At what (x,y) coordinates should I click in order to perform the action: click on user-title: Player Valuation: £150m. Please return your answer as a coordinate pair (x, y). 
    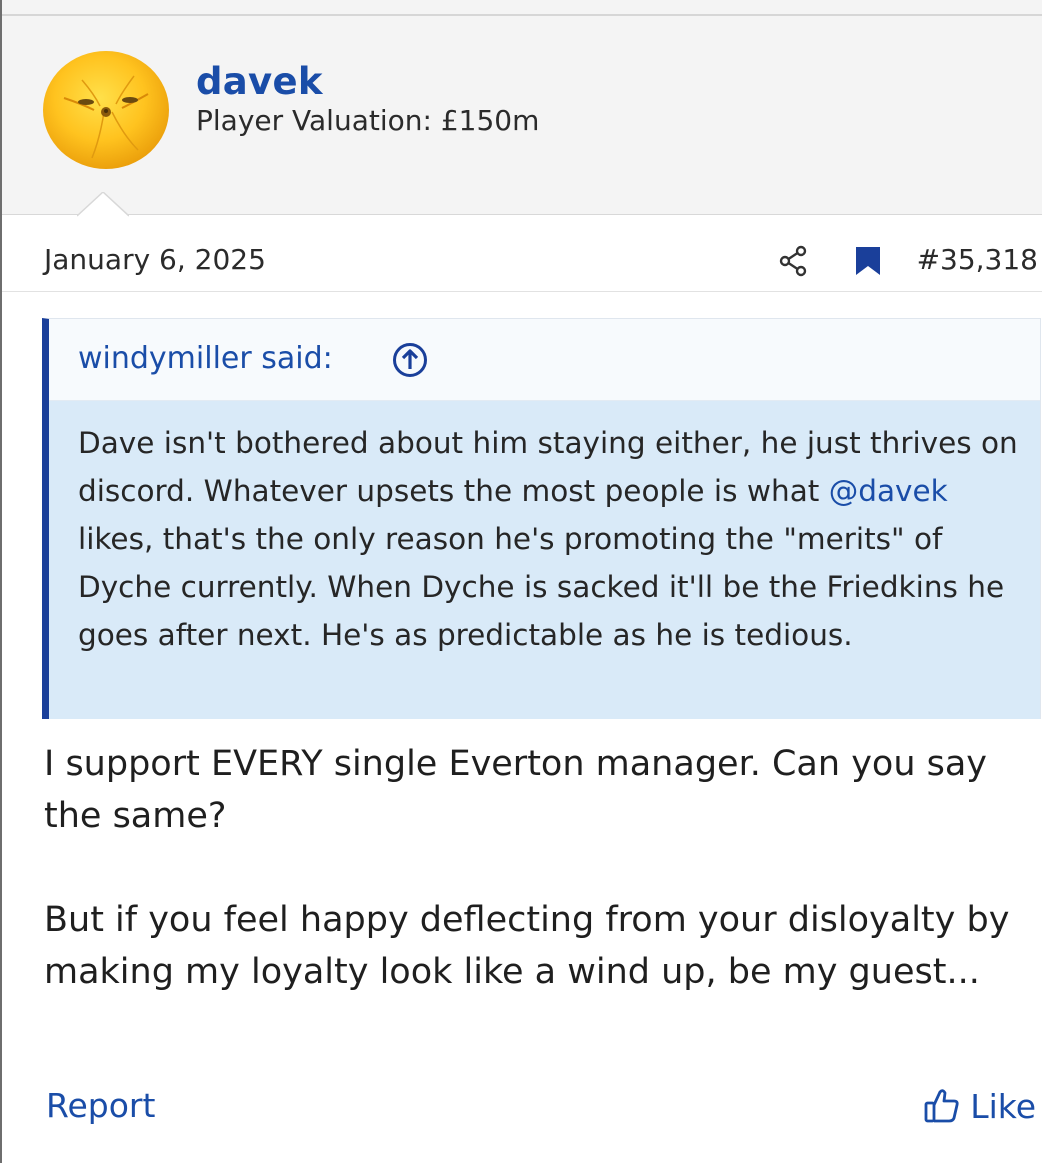
    Looking at the image, I should click on (368, 120).